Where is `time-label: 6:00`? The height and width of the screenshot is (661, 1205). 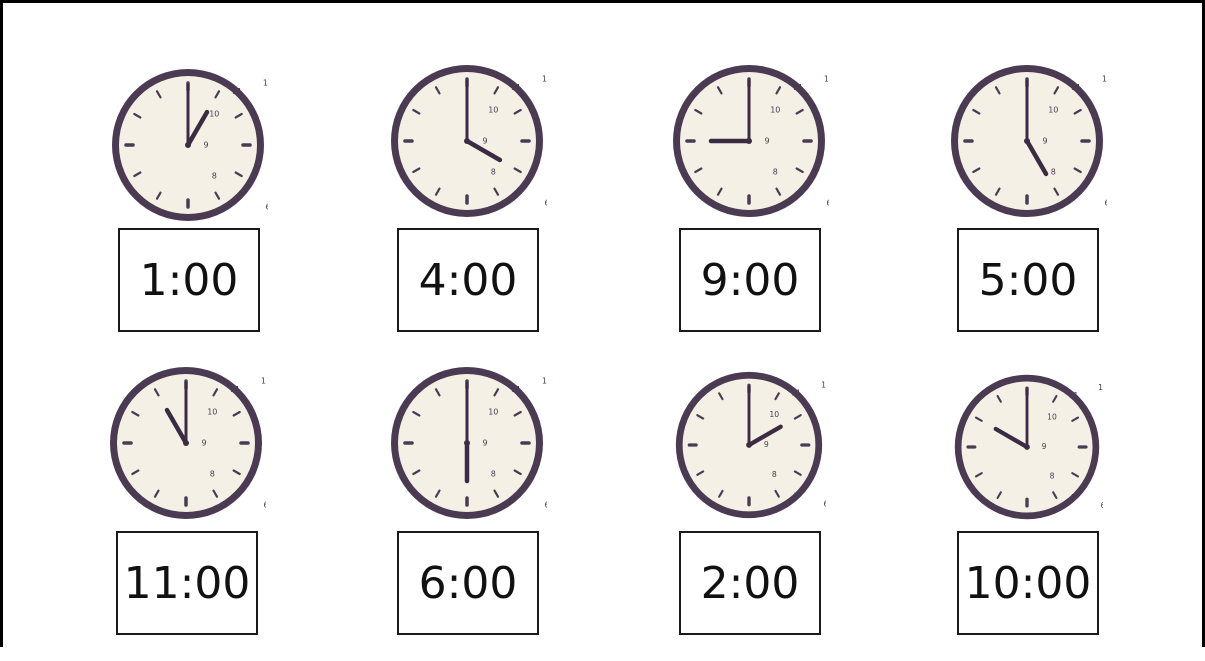 time-label: 6:00 is located at coordinates (468, 583).